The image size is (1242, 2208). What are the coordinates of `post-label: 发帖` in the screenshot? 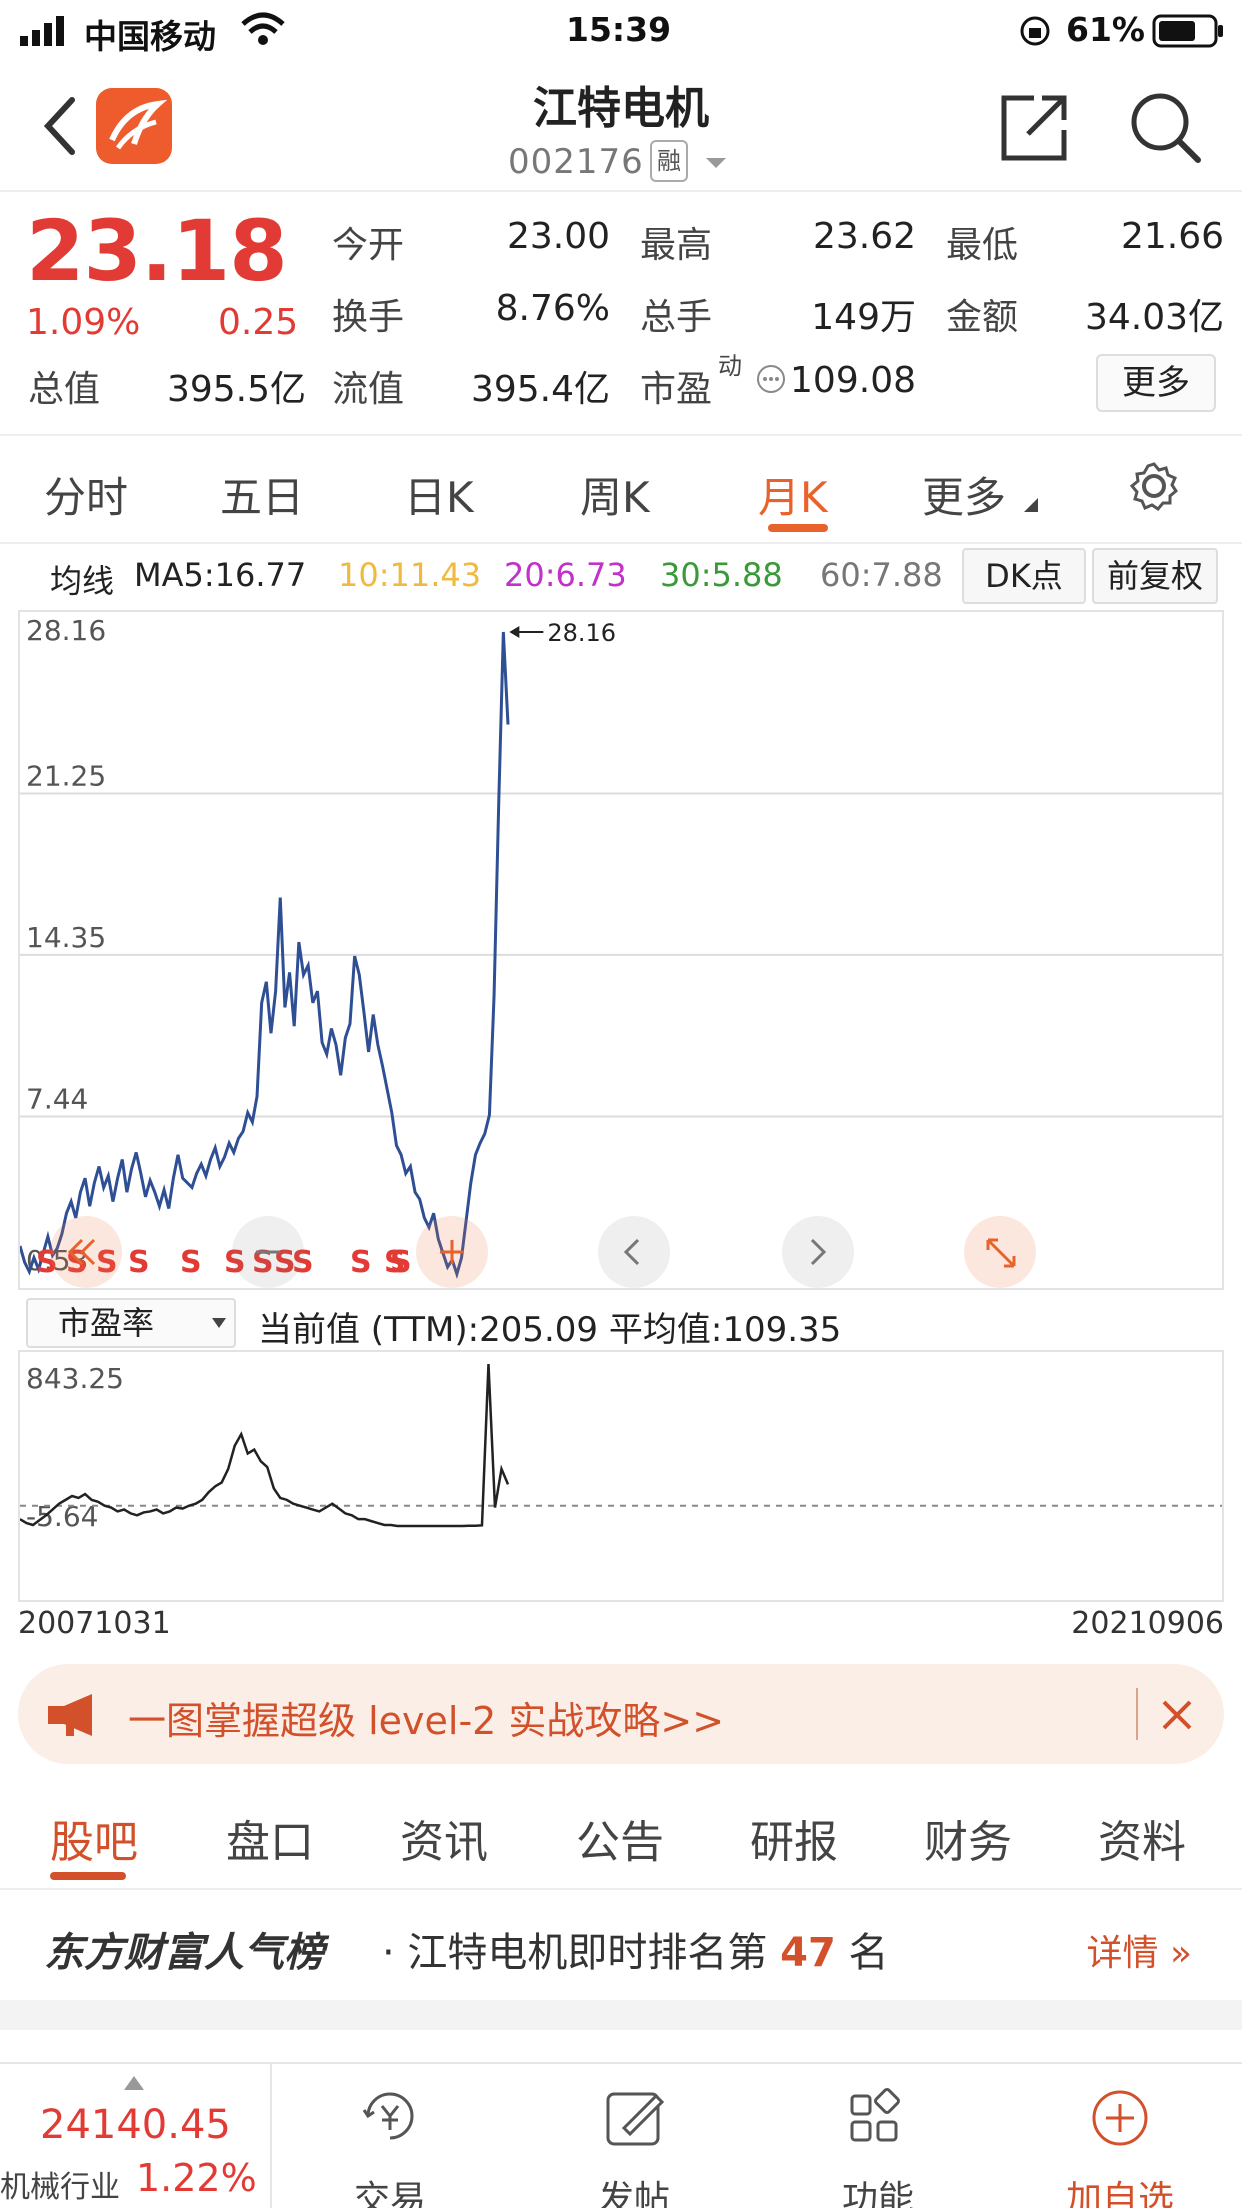 It's located at (633, 2193).